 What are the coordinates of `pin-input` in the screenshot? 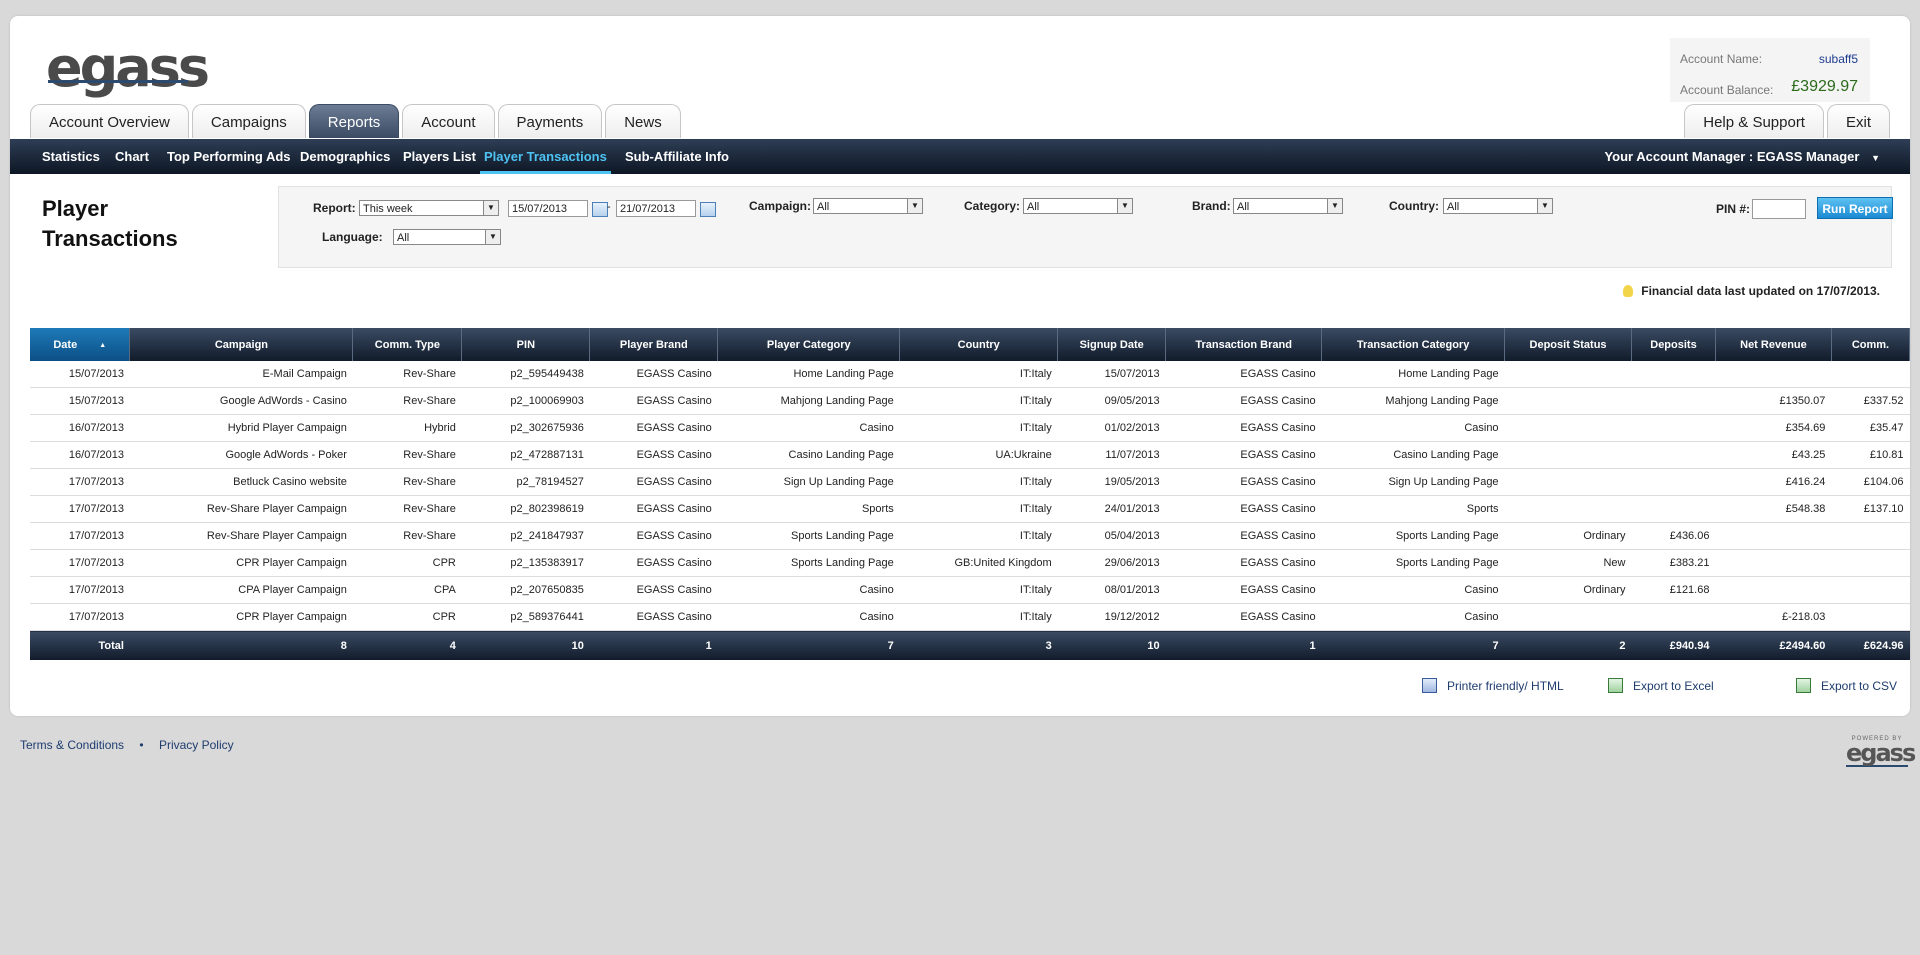 It's located at (1779, 209).